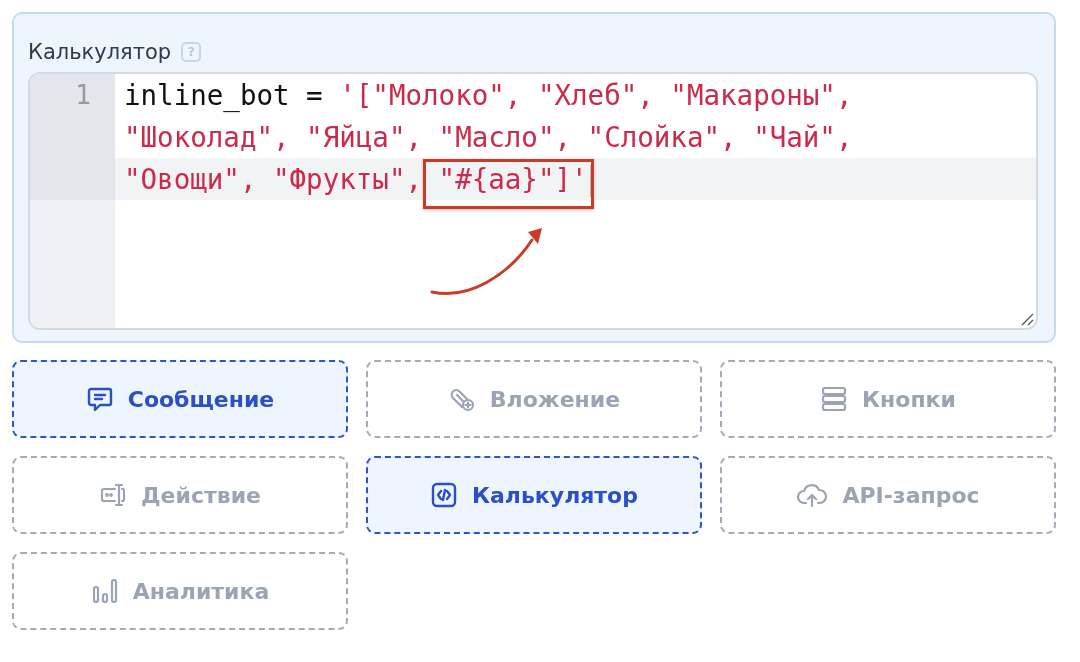  I want to click on block-type-button: Действие, so click(180, 495).